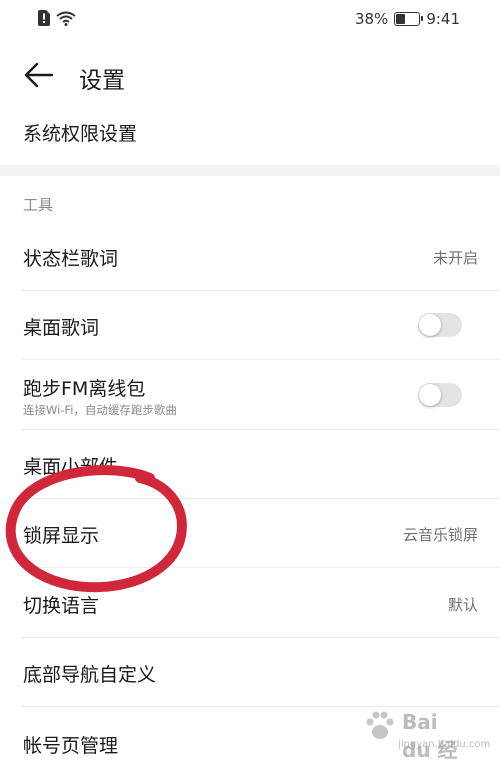  What do you see at coordinates (455, 258) in the screenshot?
I see `item-value: 未开启` at bounding box center [455, 258].